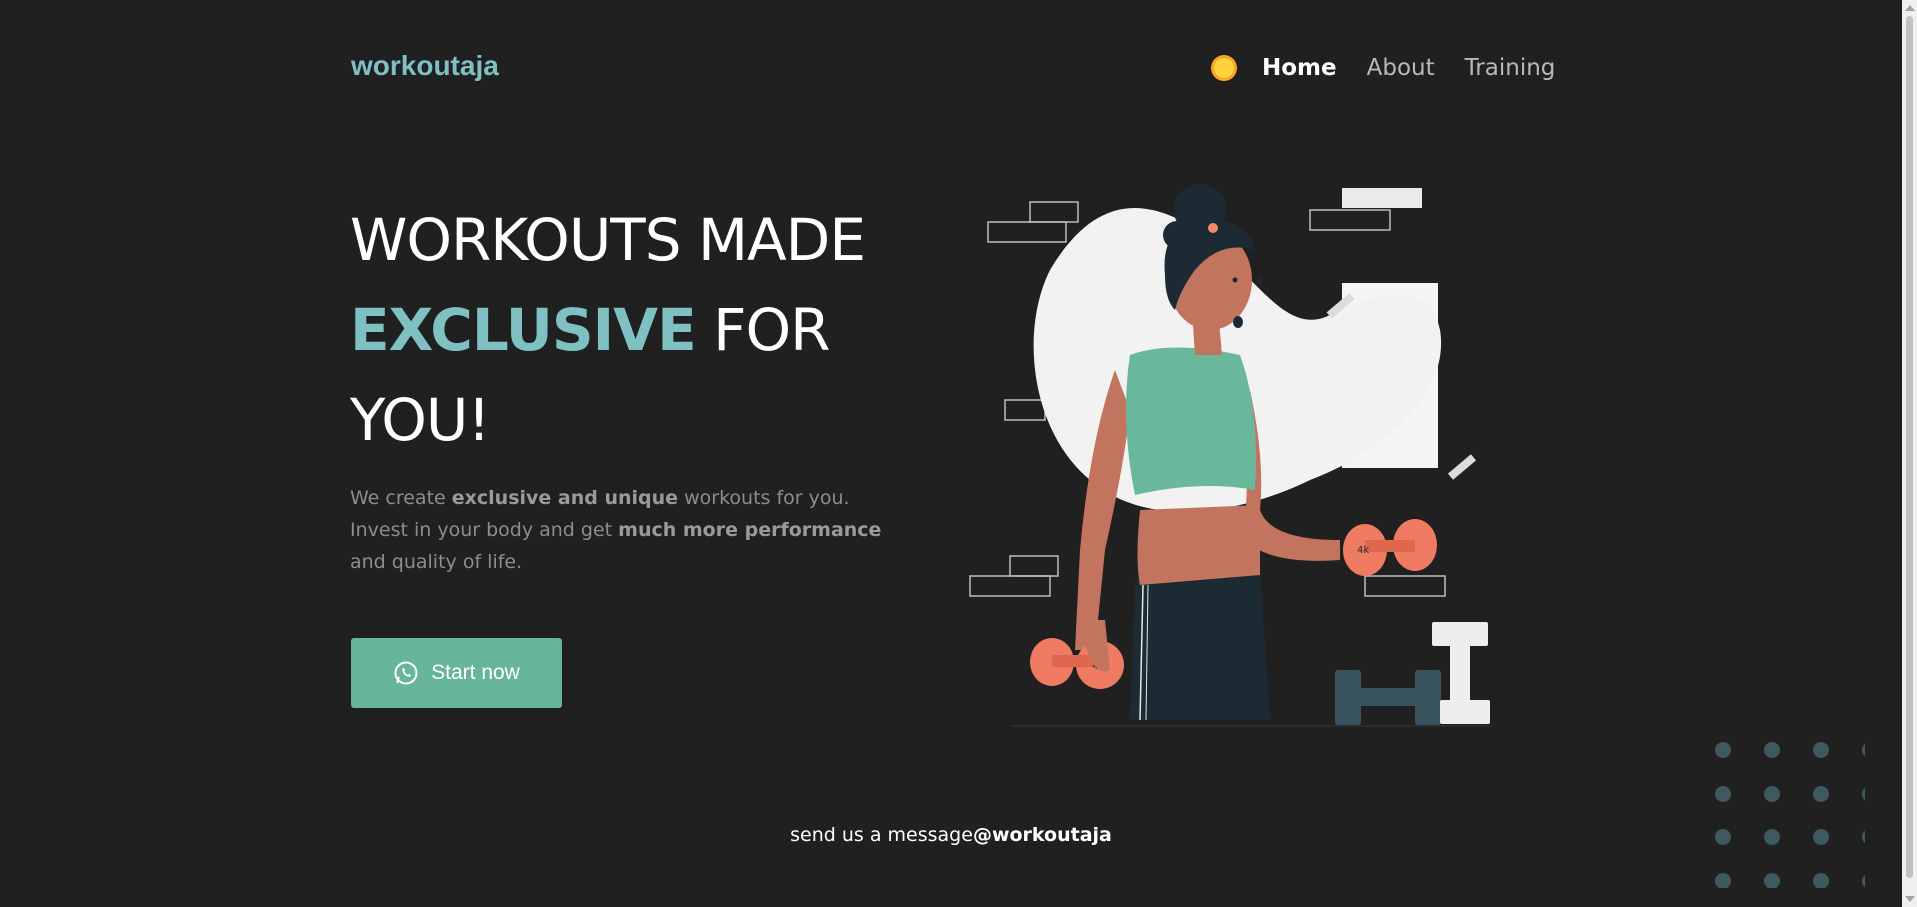 This screenshot has height=907, width=1917. I want to click on scroll-up-arrow, so click(1910, 8).